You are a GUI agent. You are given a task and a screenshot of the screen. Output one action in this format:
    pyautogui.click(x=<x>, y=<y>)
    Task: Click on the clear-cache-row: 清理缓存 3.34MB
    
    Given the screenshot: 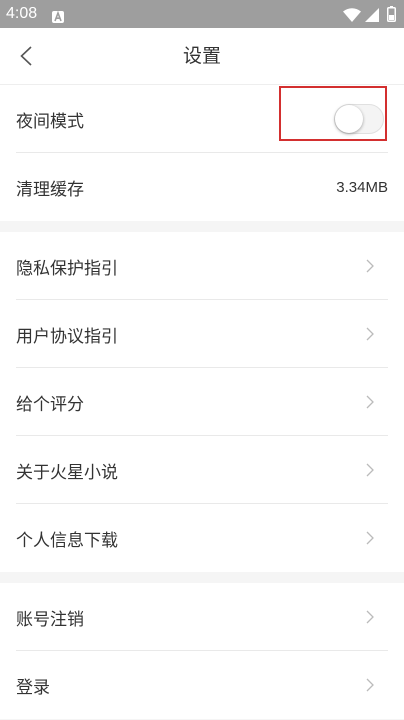 What is the action you would take?
    pyautogui.click(x=202, y=187)
    